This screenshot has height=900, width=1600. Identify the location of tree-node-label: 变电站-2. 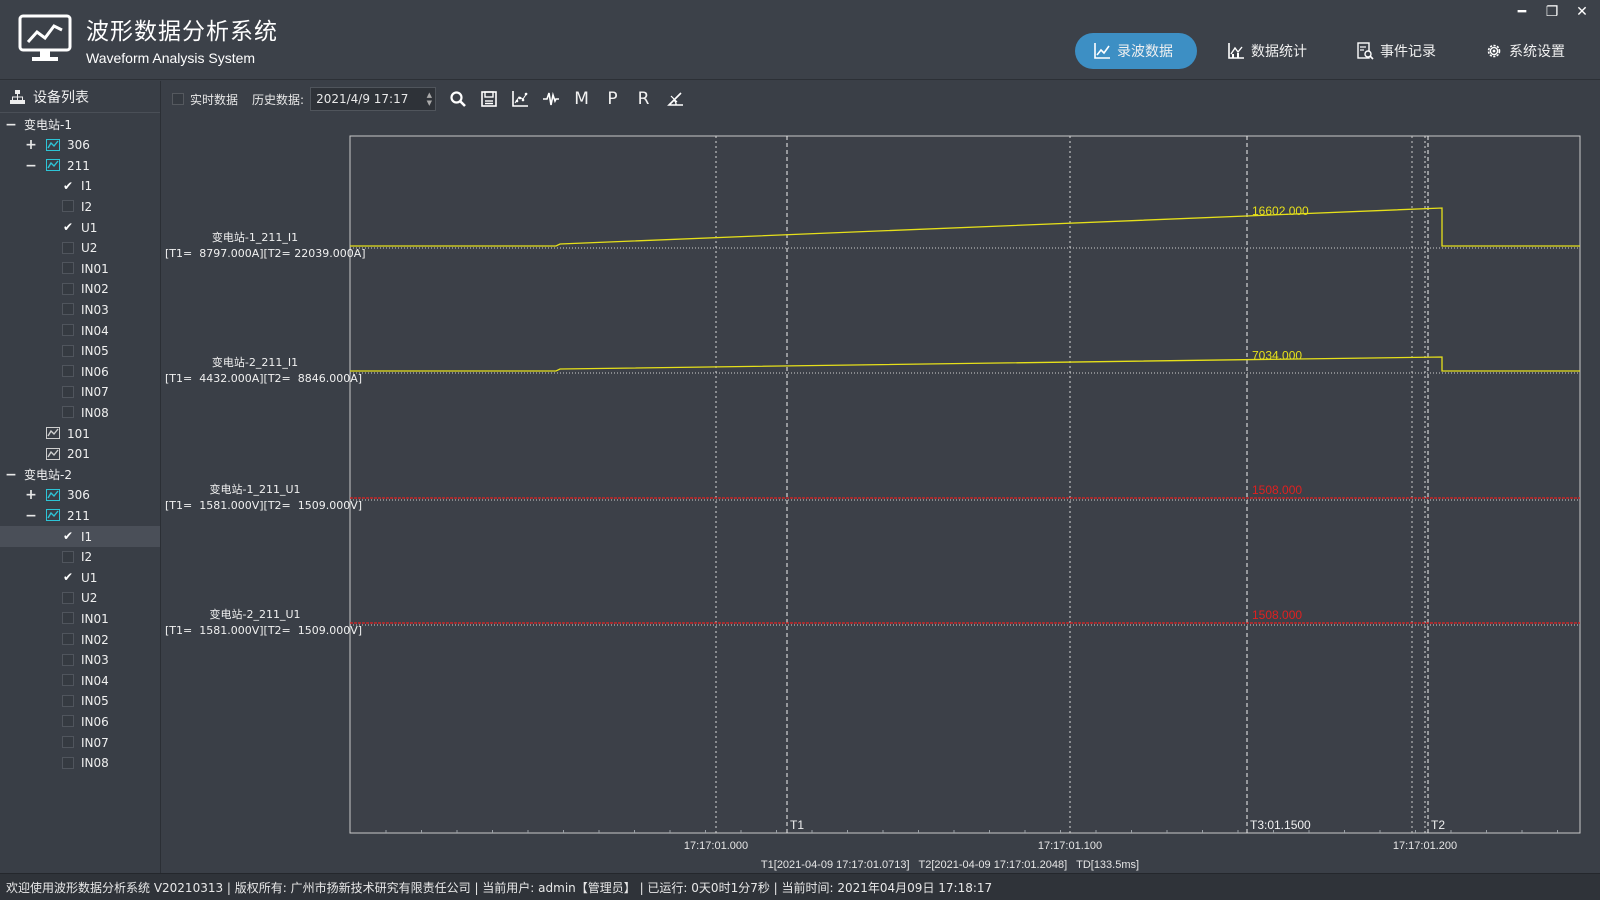
(48, 475).